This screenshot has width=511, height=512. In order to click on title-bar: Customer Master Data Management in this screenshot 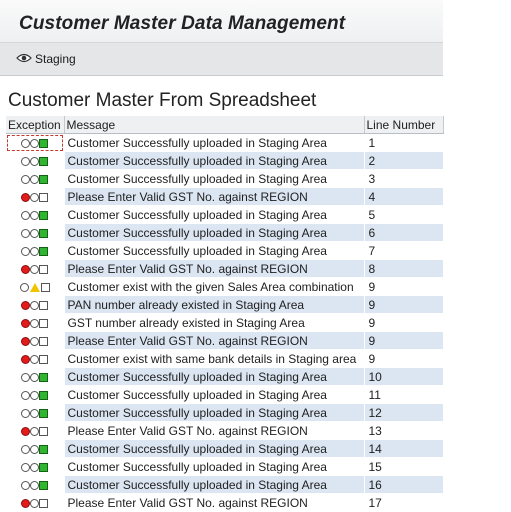, I will do `click(221, 21)`.